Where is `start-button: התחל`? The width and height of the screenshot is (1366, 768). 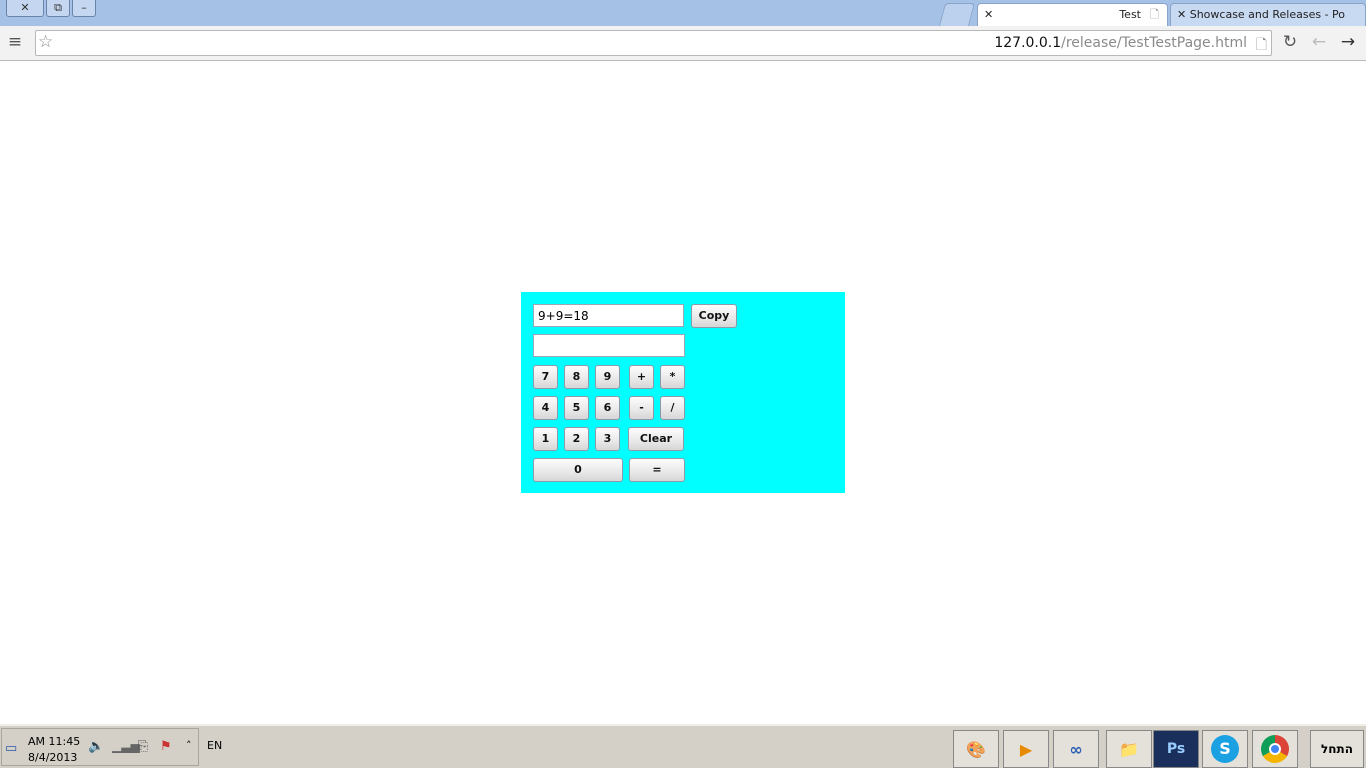
start-button: התחל is located at coordinates (1337, 749).